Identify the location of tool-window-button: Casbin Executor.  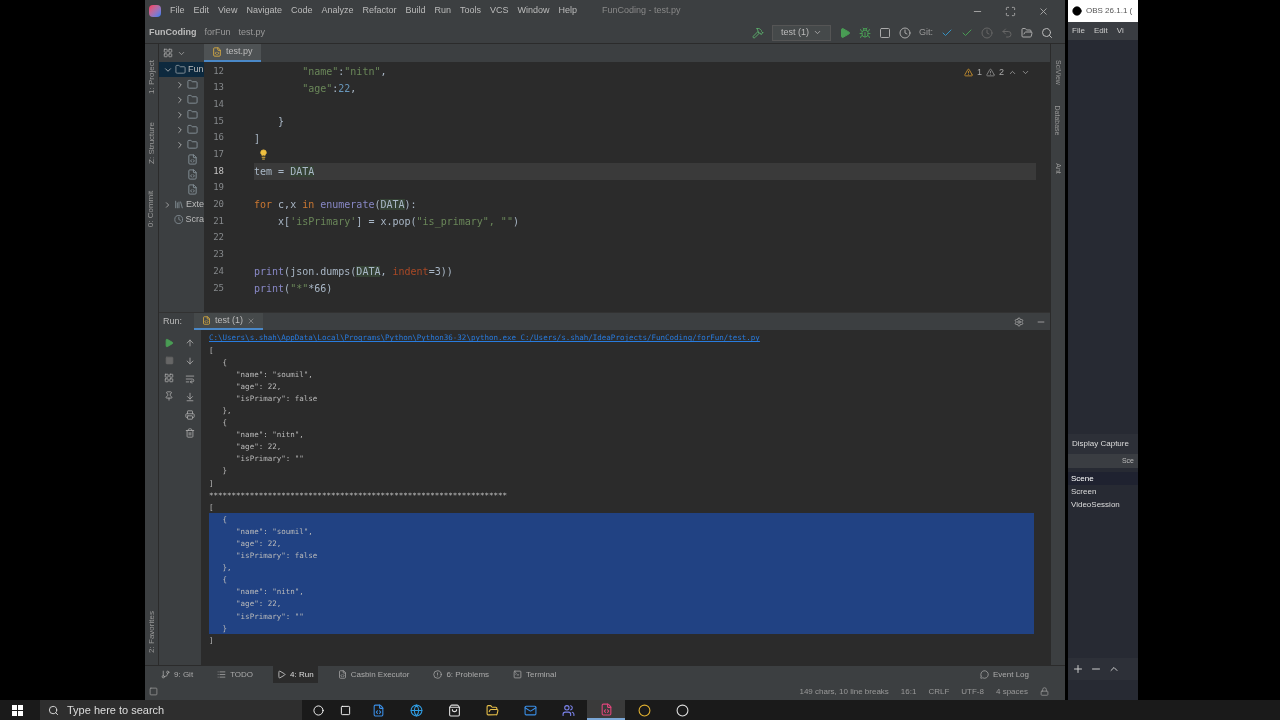
(373, 674).